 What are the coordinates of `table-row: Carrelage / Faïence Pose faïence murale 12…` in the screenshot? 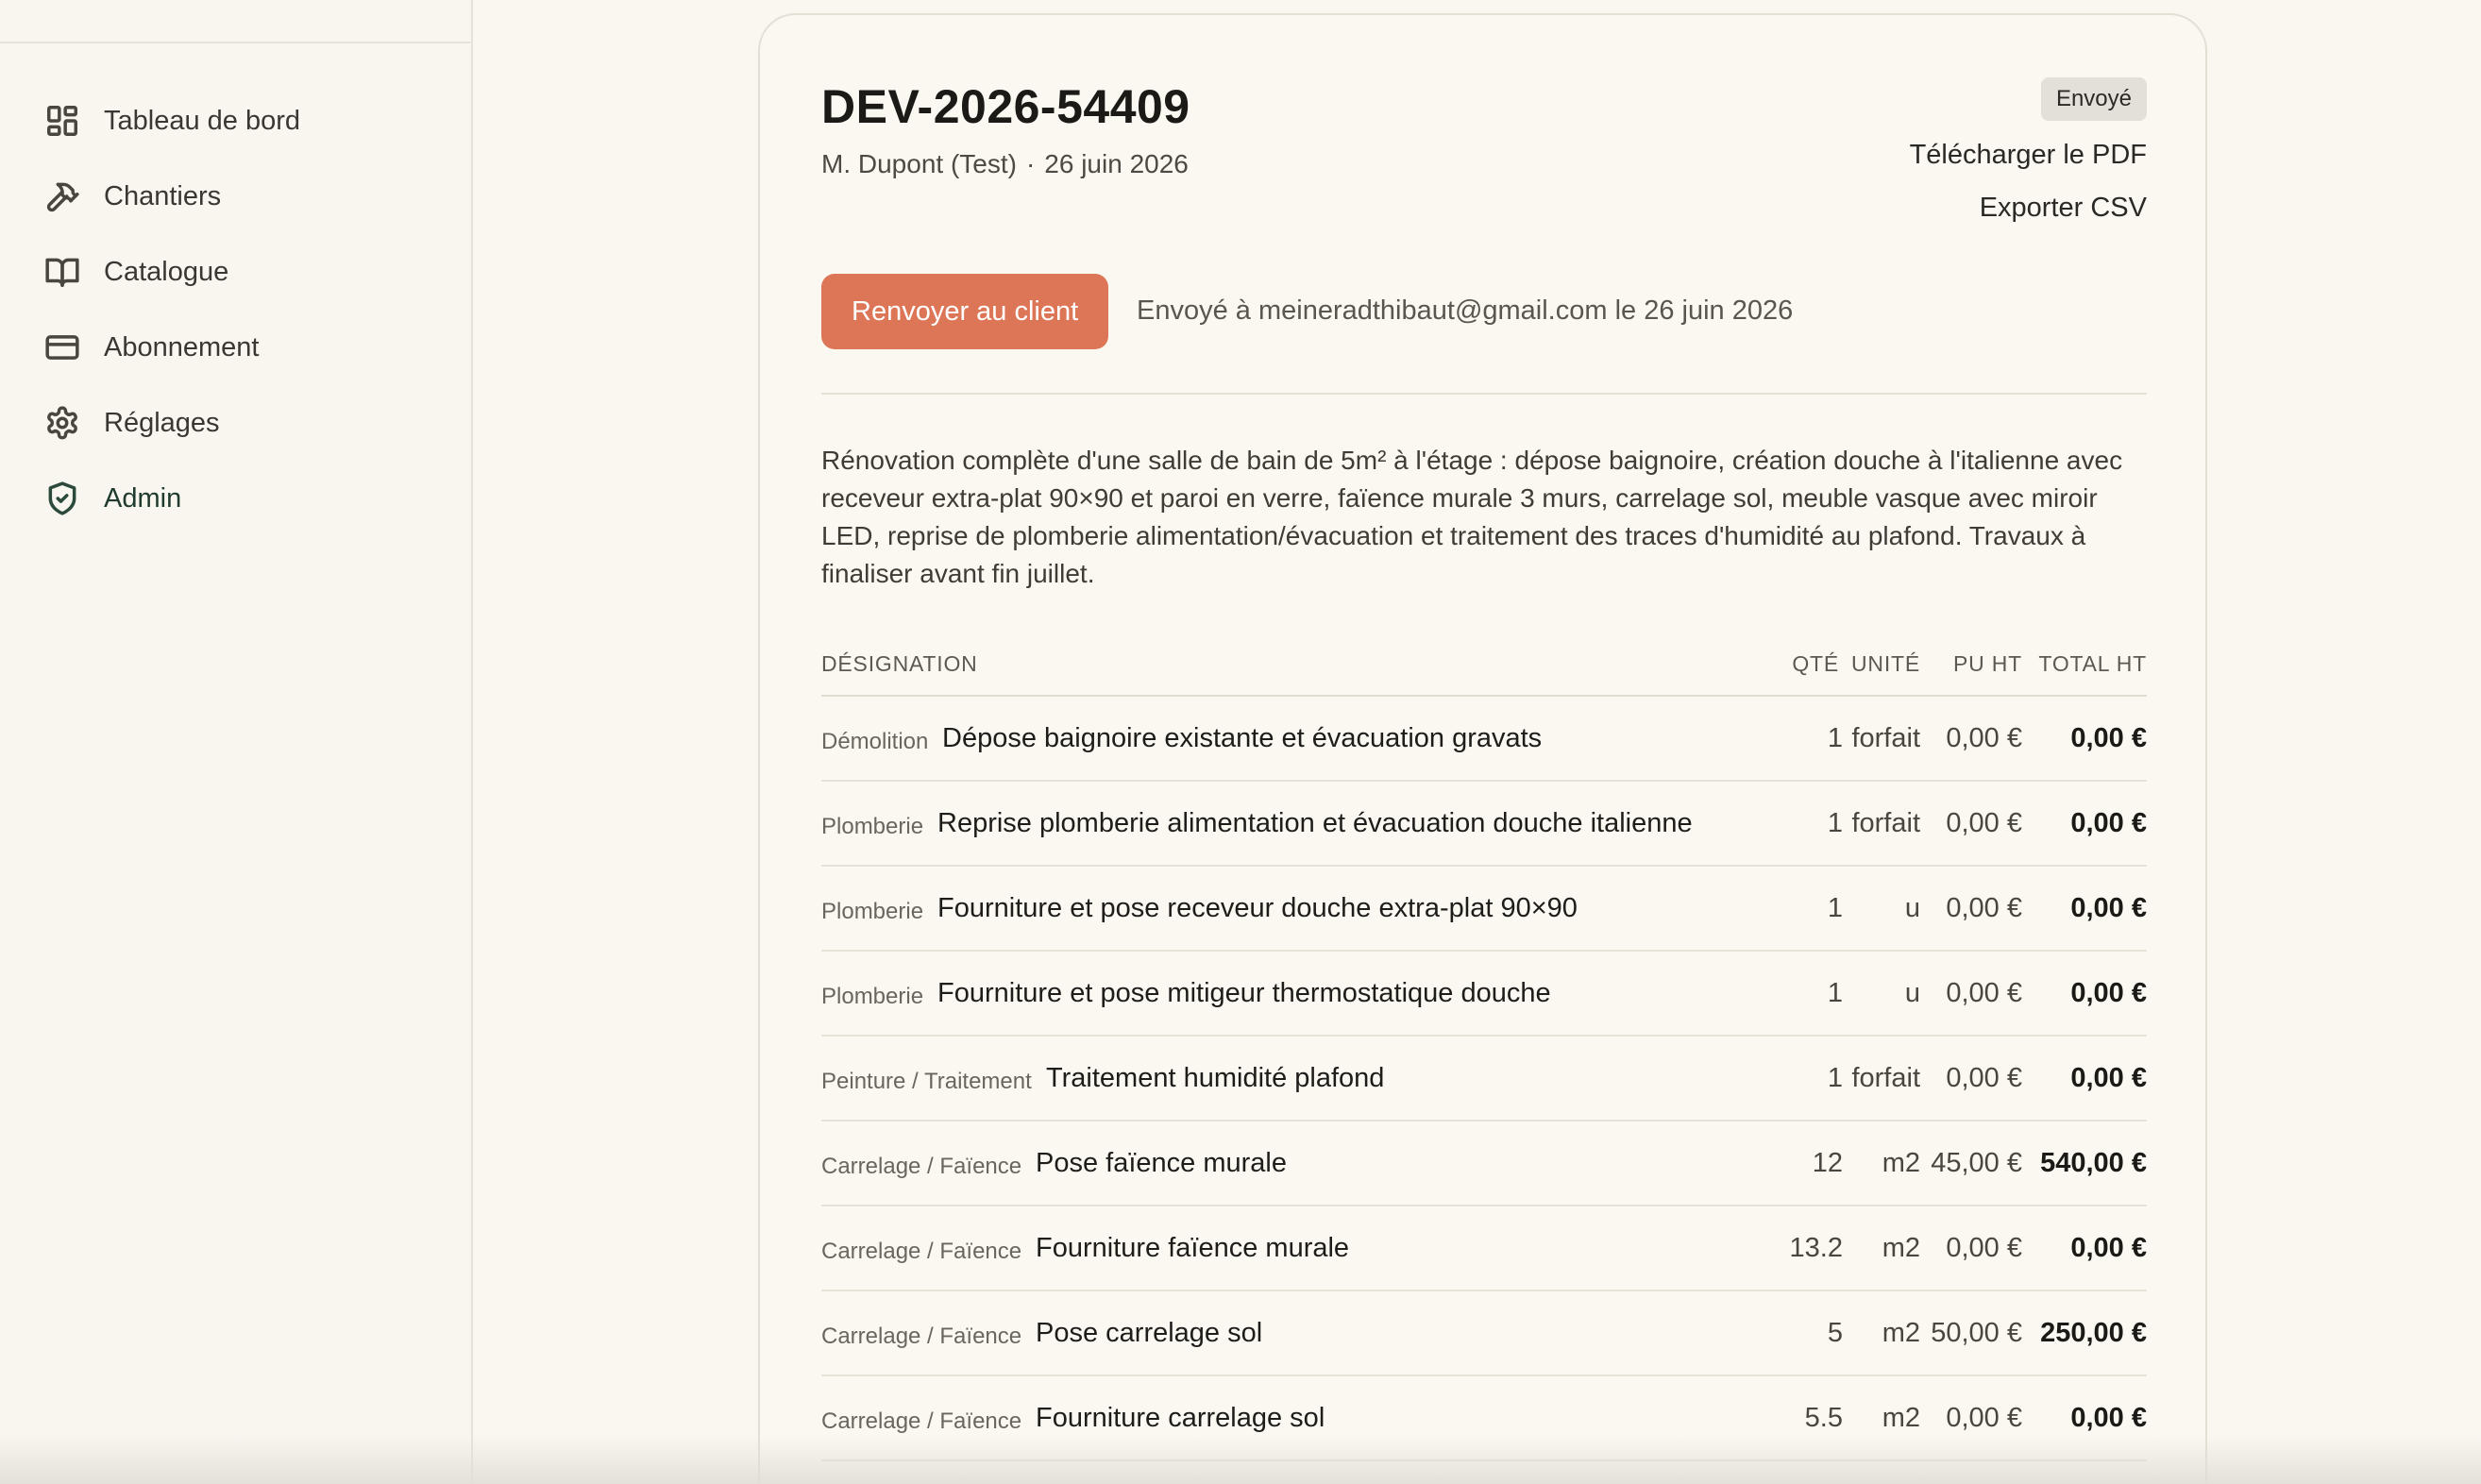 It's located at (1484, 1163).